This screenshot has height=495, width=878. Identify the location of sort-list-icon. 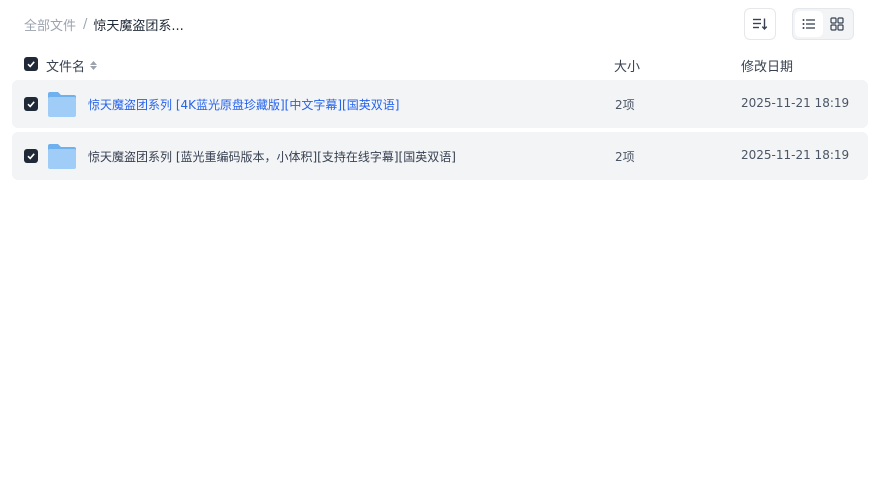
(760, 24).